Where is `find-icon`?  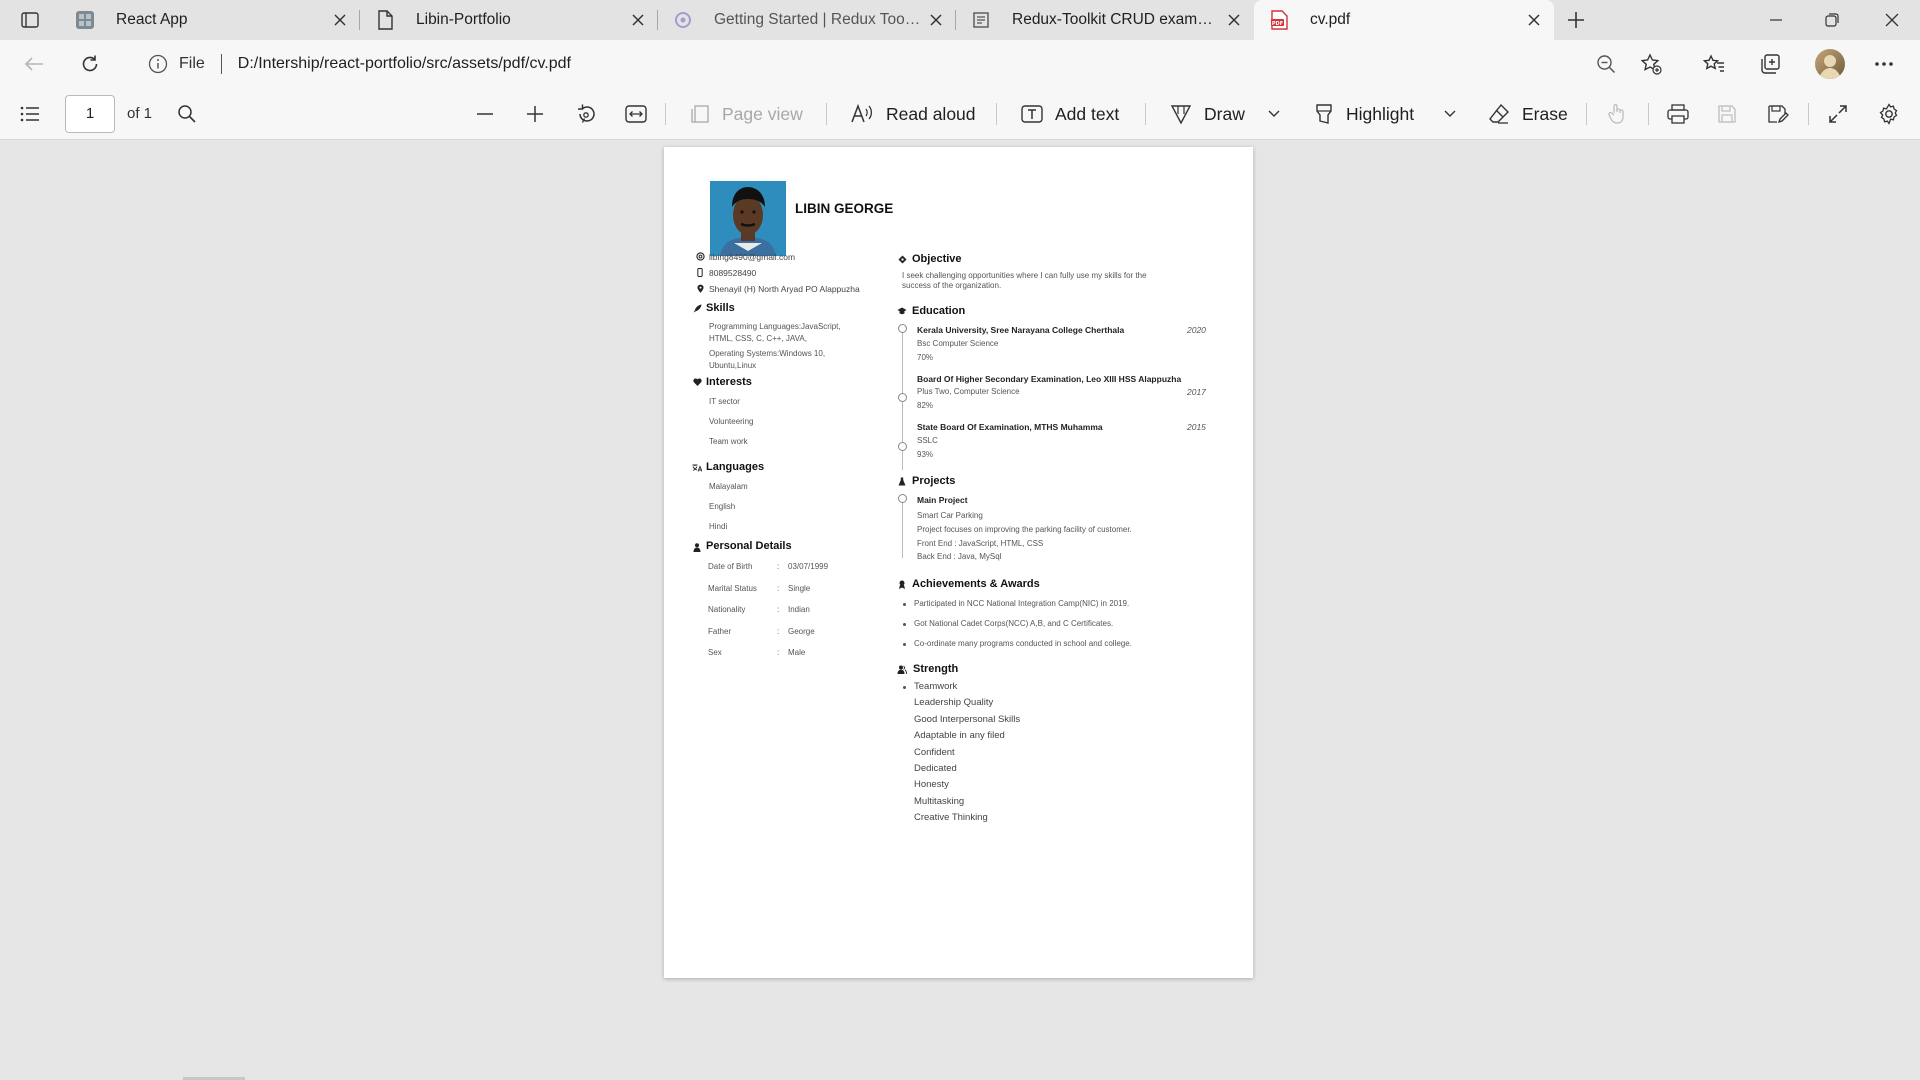
find-icon is located at coordinates (187, 114).